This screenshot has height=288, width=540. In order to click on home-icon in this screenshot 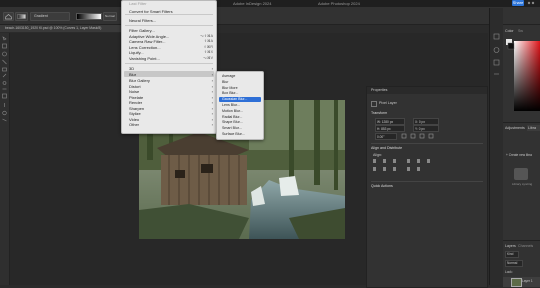, I will do `click(8, 16)`.